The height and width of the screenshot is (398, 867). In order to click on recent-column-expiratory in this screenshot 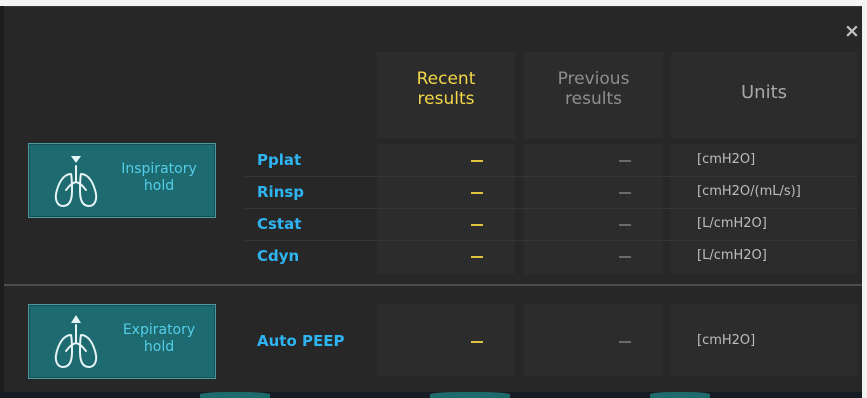, I will do `click(446, 340)`.